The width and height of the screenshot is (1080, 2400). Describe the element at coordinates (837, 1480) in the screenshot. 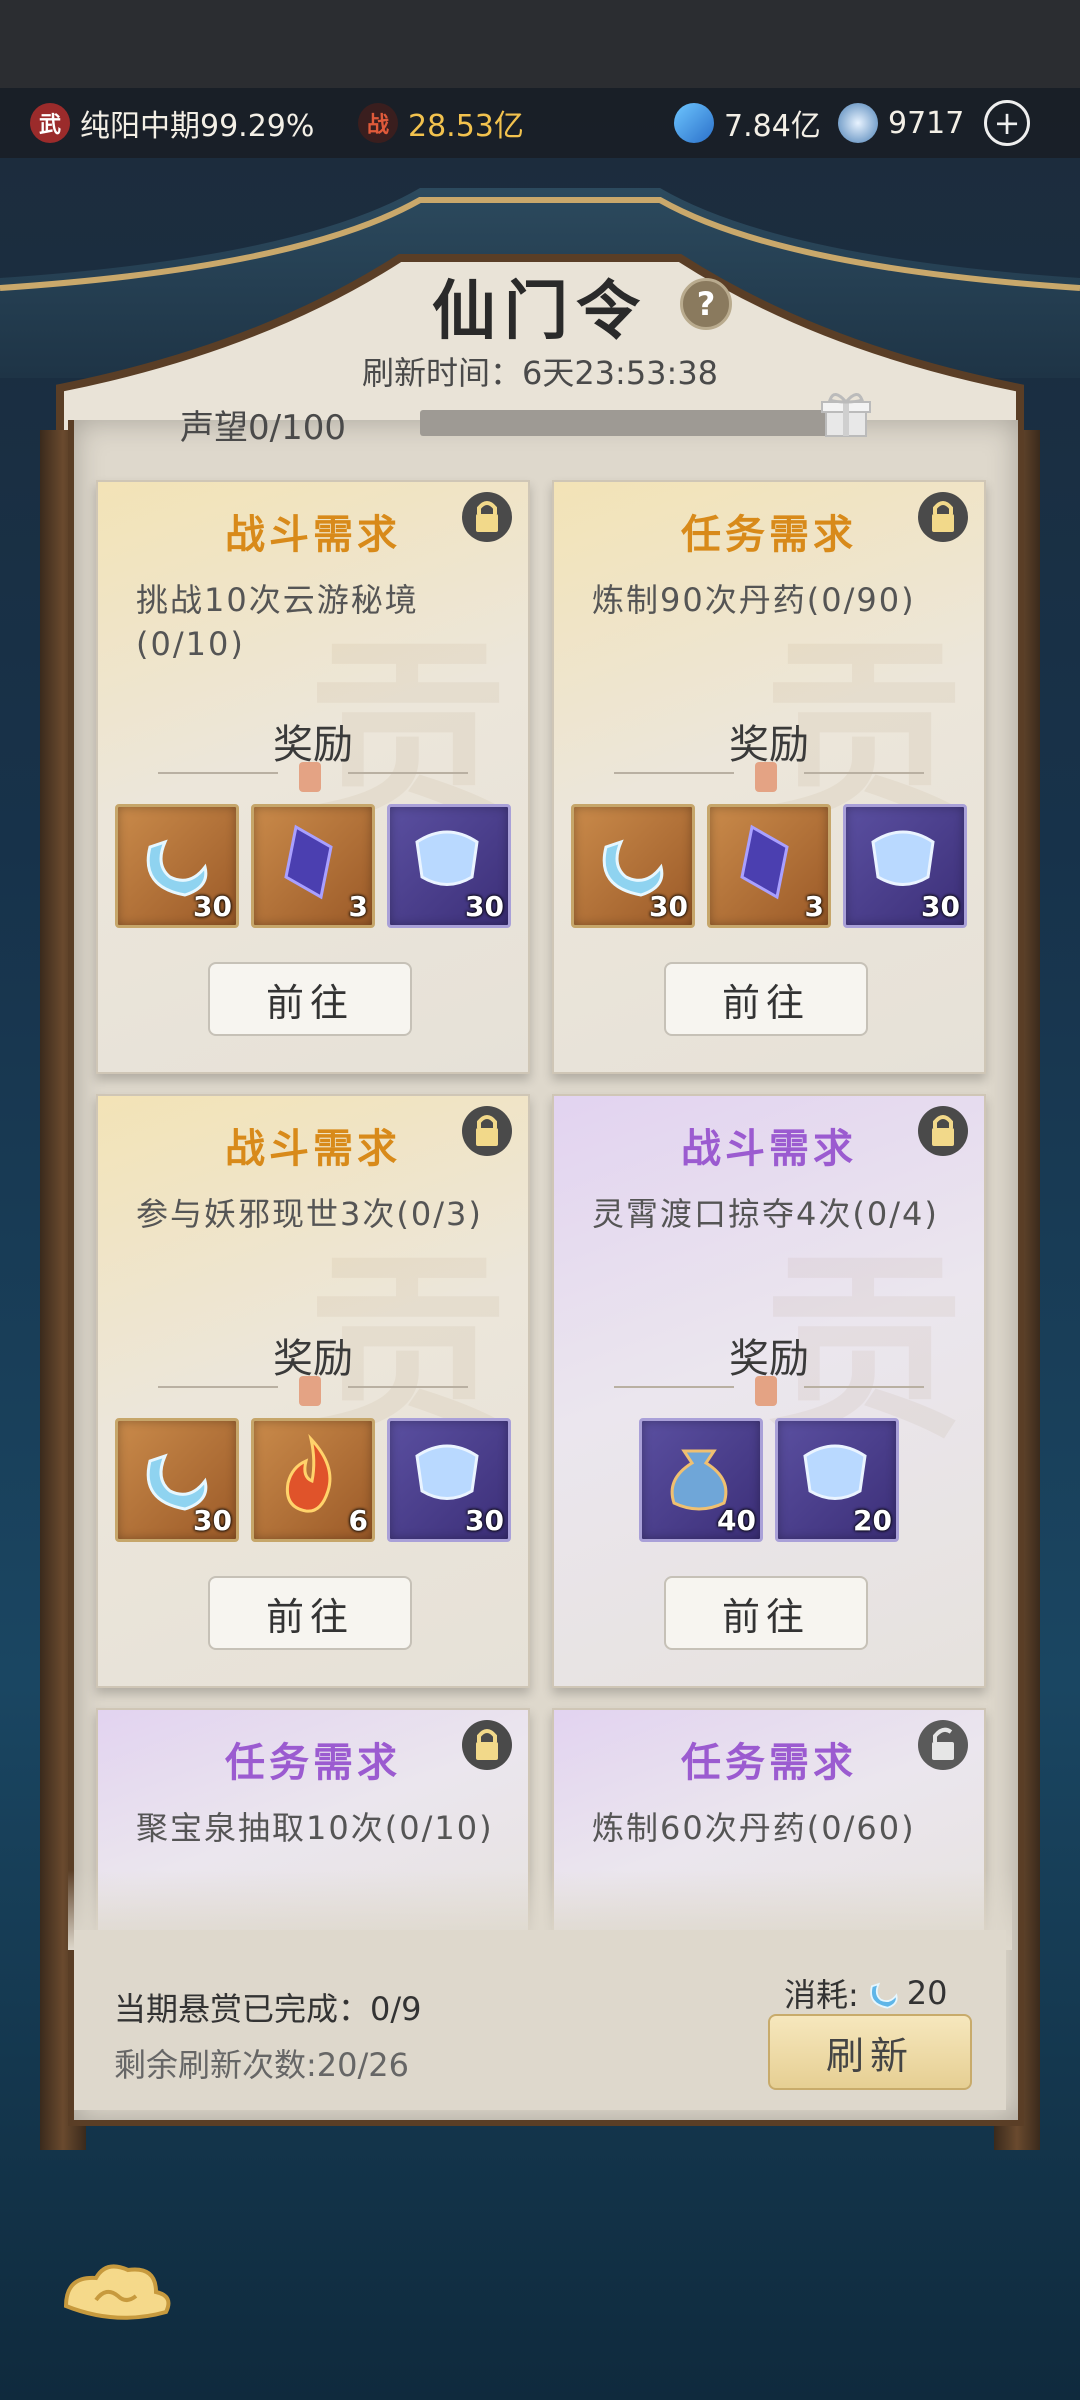

I see `reward-item-scroll-token: 20` at that location.